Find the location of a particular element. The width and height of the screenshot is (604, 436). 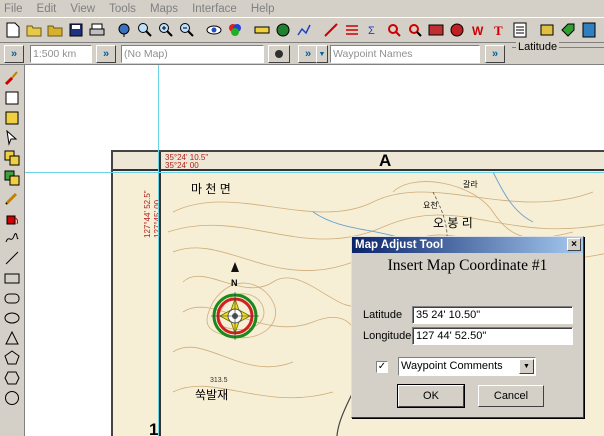

hexagon-icon is located at coordinates (12, 378).